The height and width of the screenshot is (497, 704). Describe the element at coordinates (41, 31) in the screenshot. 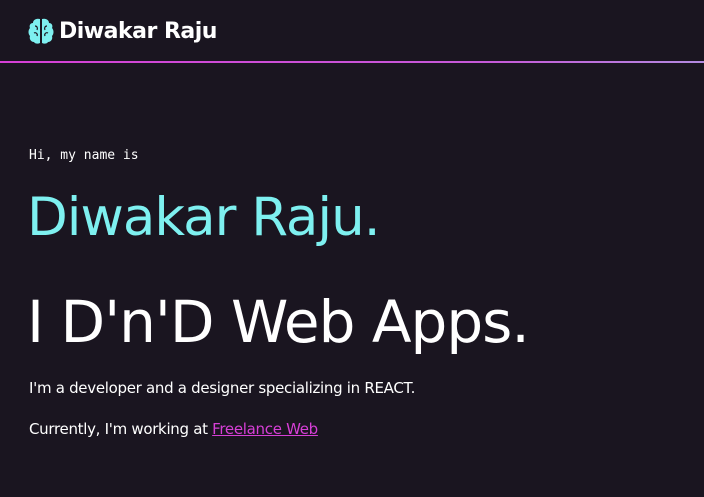

I see `brain-icon` at that location.